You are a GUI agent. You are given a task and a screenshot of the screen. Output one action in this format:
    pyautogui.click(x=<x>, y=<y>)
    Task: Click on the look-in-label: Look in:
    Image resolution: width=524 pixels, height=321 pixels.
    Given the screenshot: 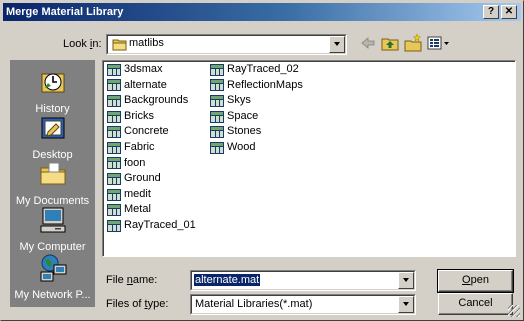 What is the action you would take?
    pyautogui.click(x=82, y=44)
    